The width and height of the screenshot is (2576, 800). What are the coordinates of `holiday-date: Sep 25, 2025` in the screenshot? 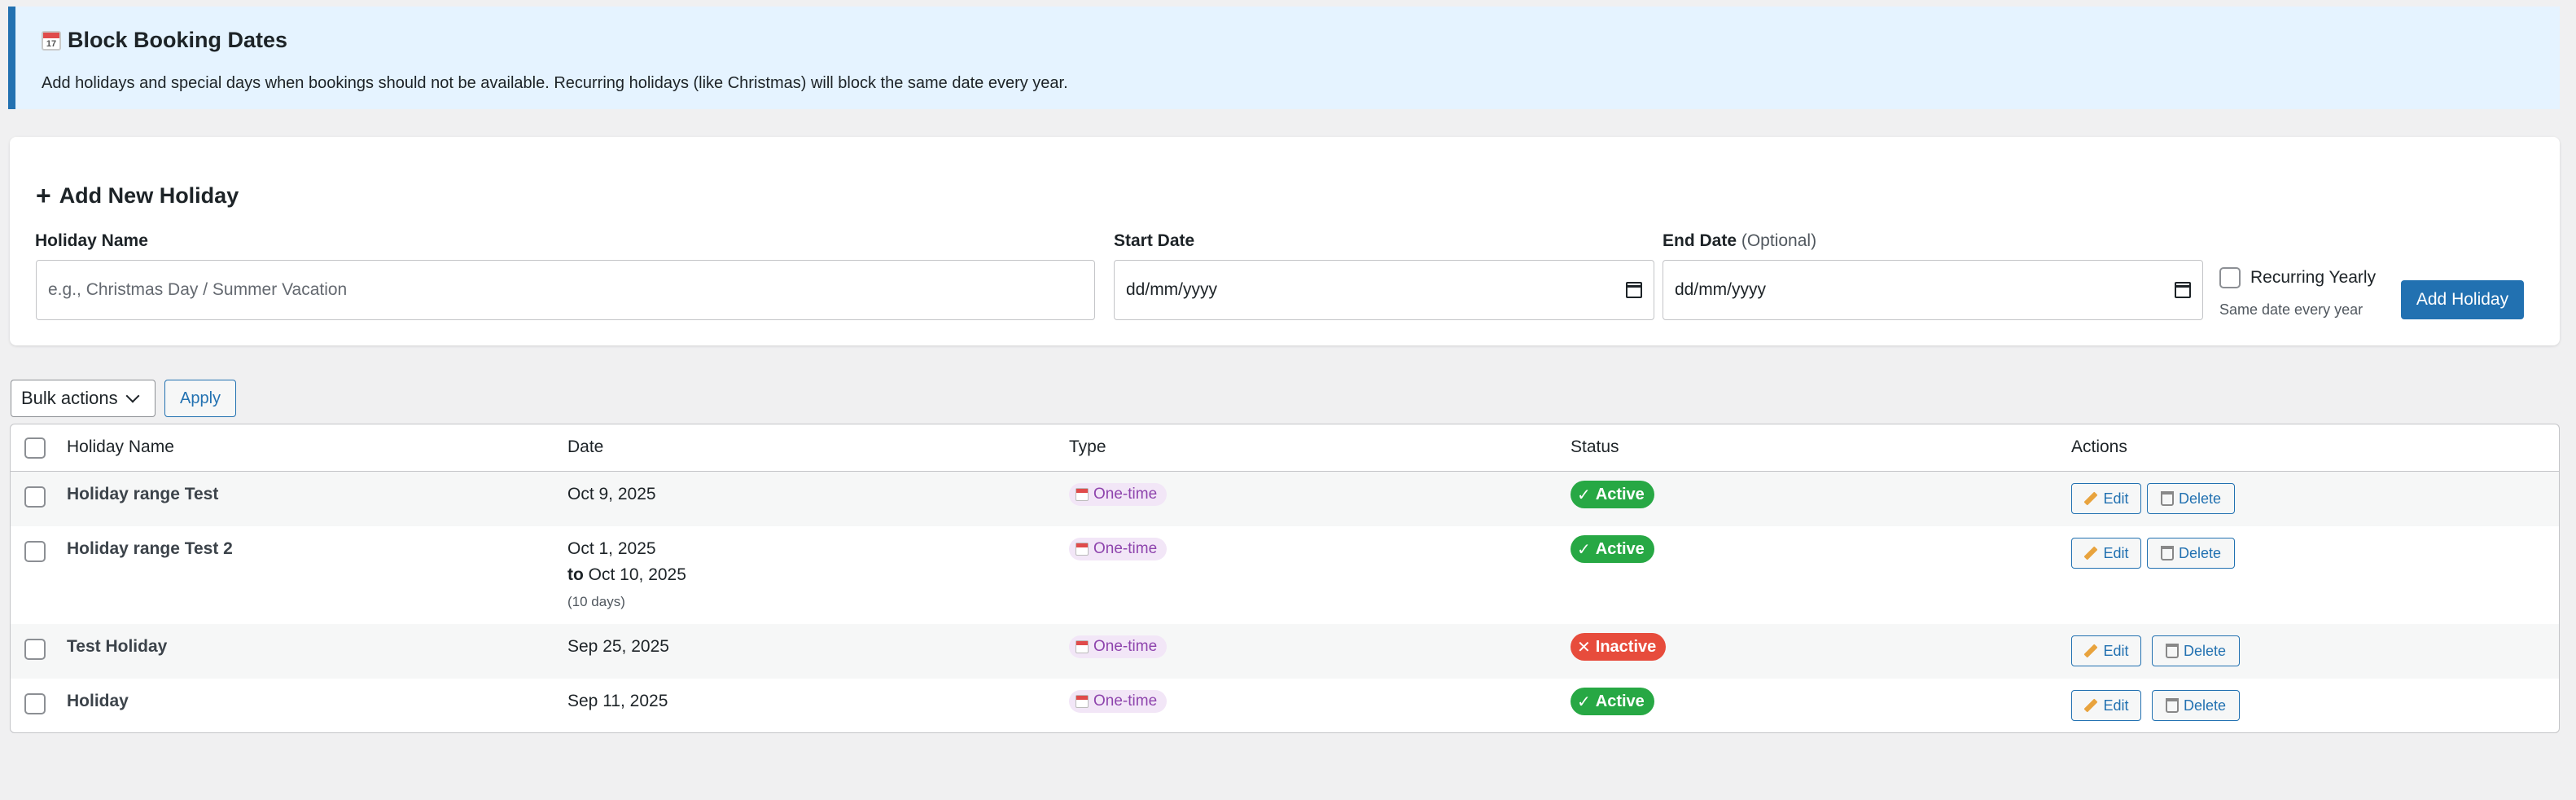 It's located at (618, 646).